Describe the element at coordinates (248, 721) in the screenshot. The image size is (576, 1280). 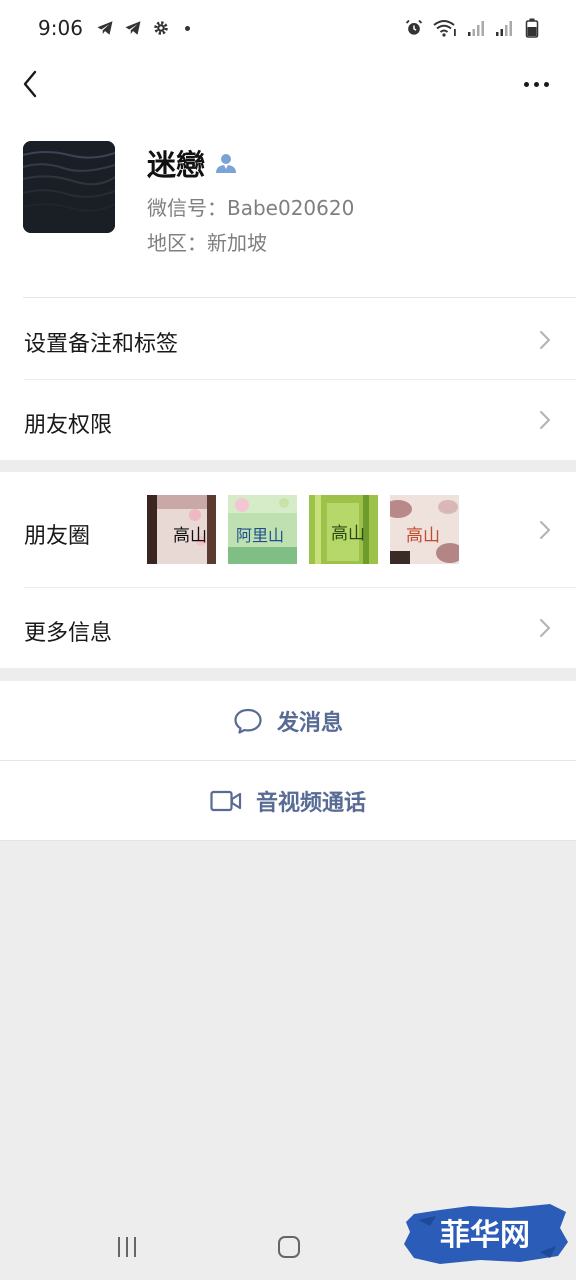
I see `chat-bubble-icon` at that location.